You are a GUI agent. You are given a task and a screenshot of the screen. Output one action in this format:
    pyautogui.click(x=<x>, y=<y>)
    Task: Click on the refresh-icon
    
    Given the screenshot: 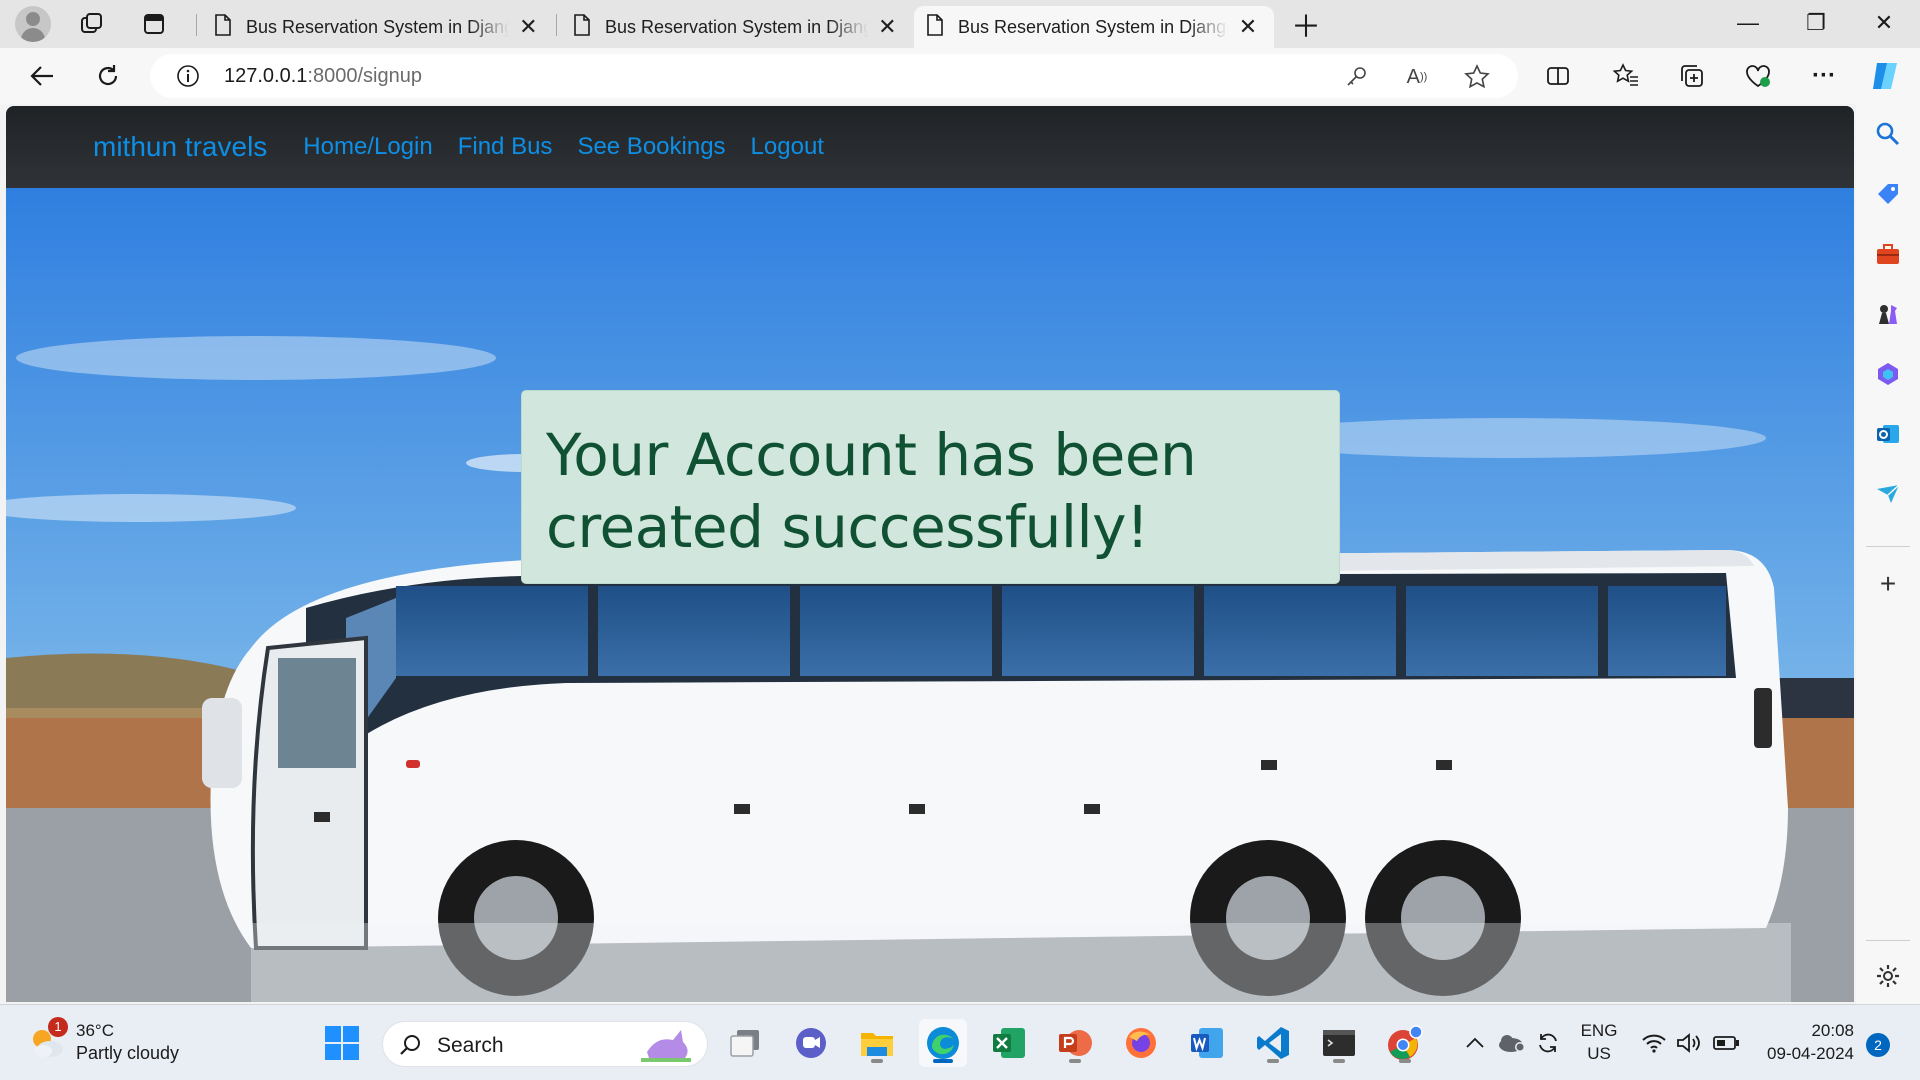 What is the action you would take?
    pyautogui.click(x=108, y=75)
    